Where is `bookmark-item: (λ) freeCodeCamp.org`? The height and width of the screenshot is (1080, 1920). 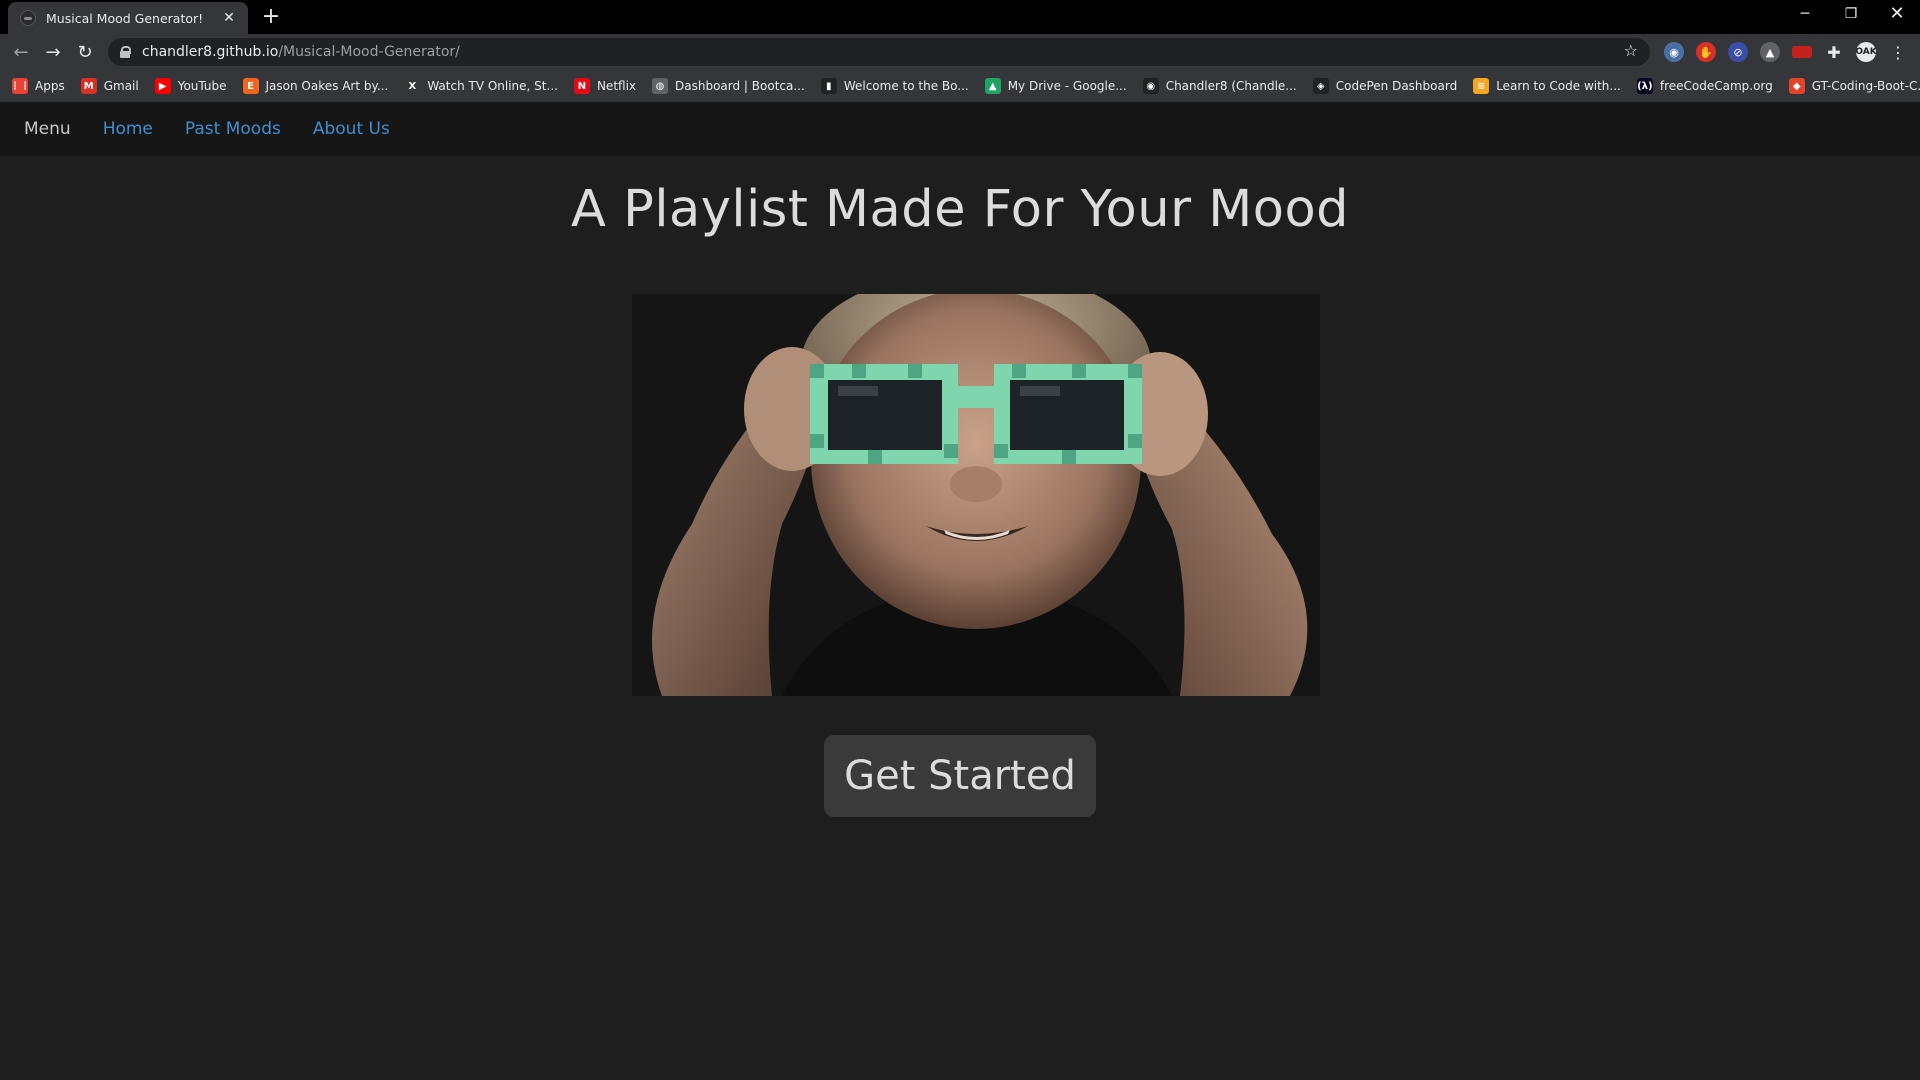 bookmark-item: (λ) freeCodeCamp.org is located at coordinates (1704, 86).